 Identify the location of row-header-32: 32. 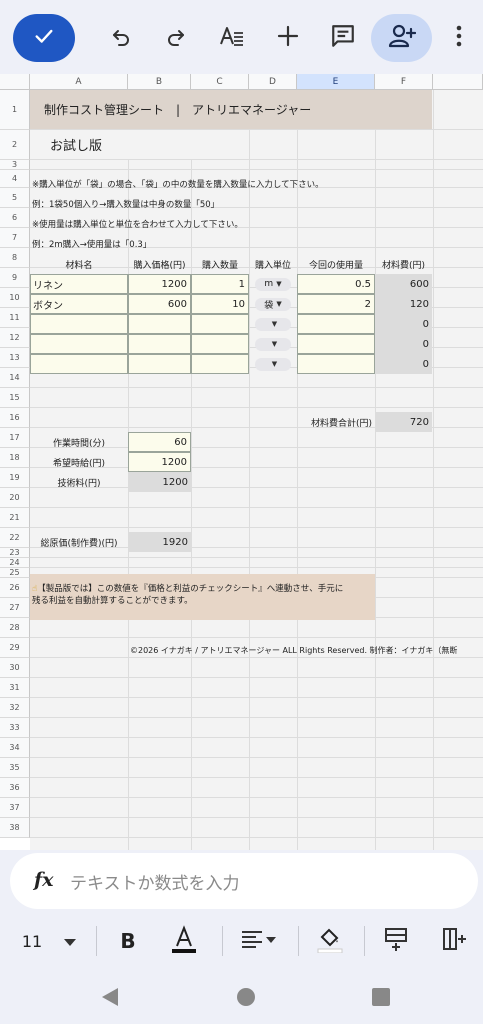
(15, 708).